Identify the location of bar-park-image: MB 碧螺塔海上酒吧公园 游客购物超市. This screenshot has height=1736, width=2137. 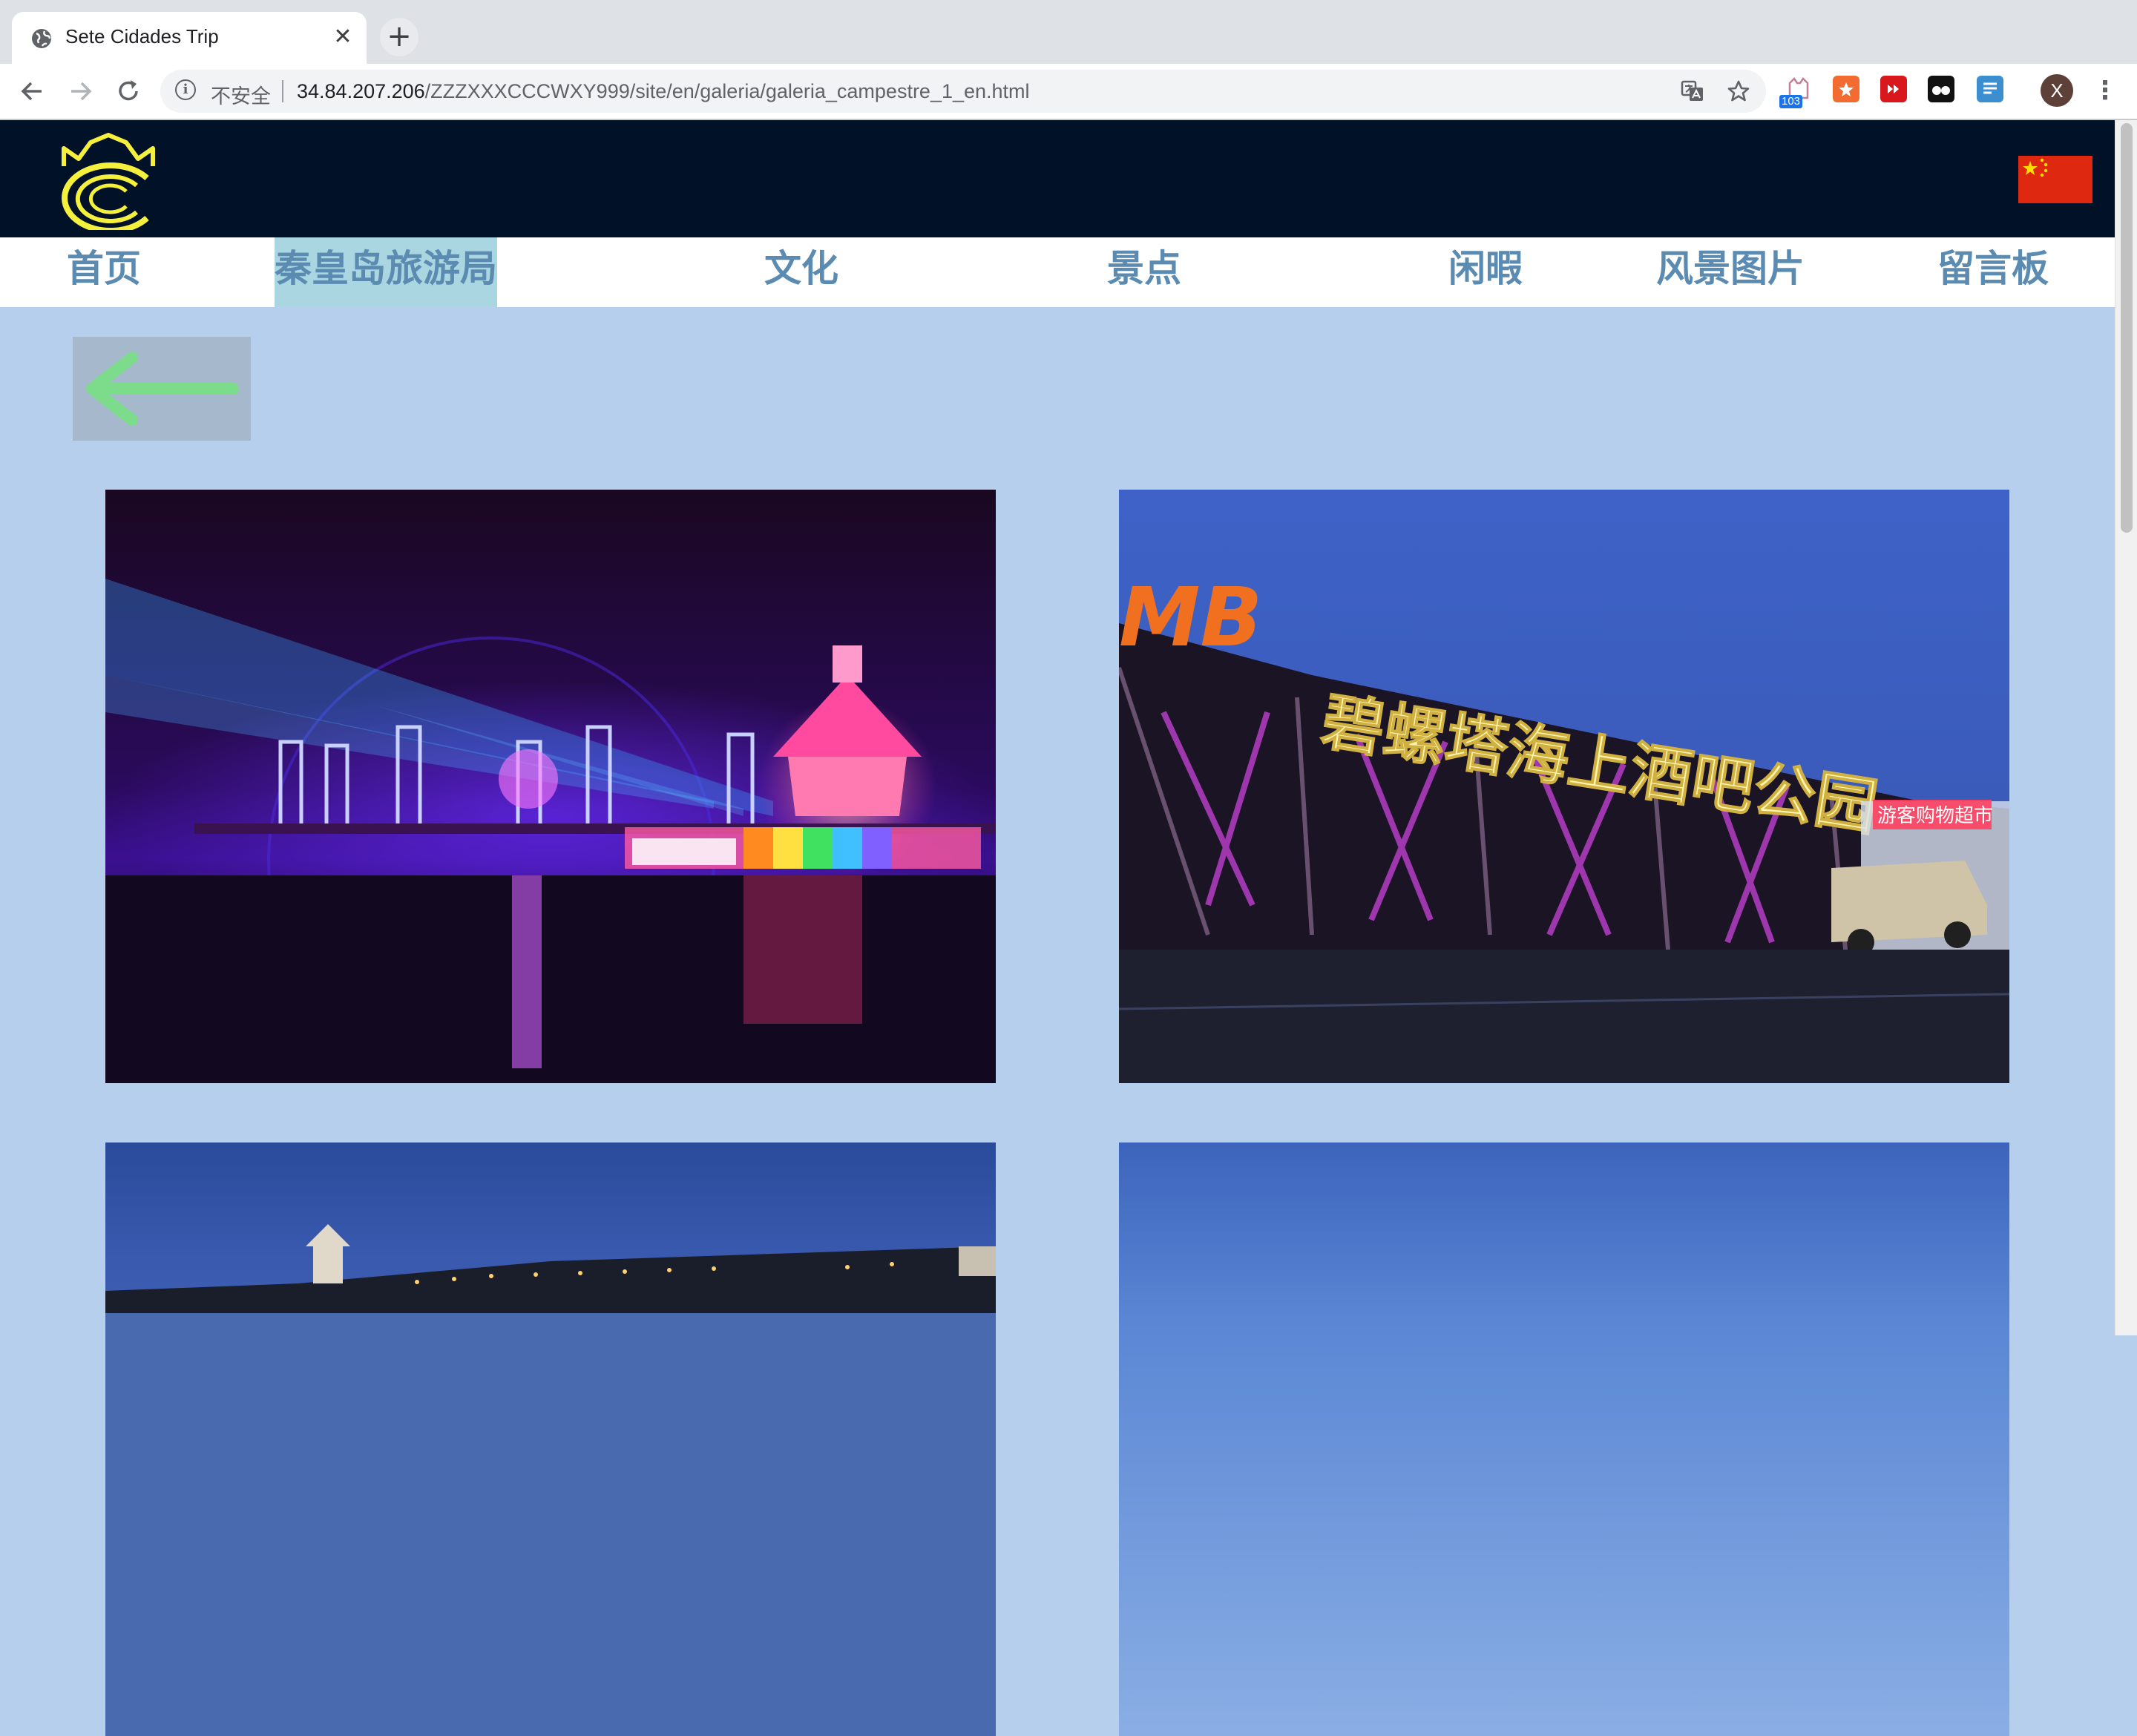
(1564, 786).